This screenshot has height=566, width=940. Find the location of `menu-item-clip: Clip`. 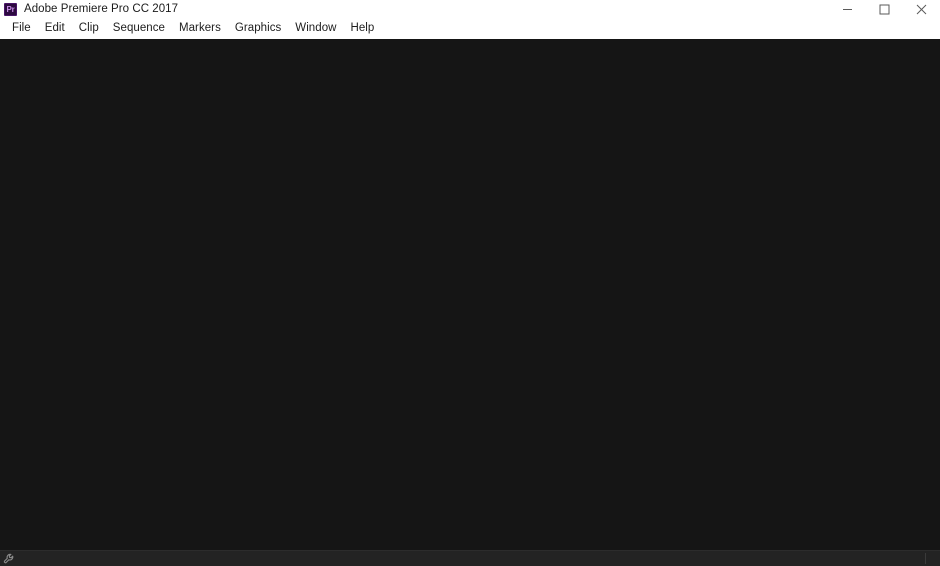

menu-item-clip: Clip is located at coordinates (89, 29).